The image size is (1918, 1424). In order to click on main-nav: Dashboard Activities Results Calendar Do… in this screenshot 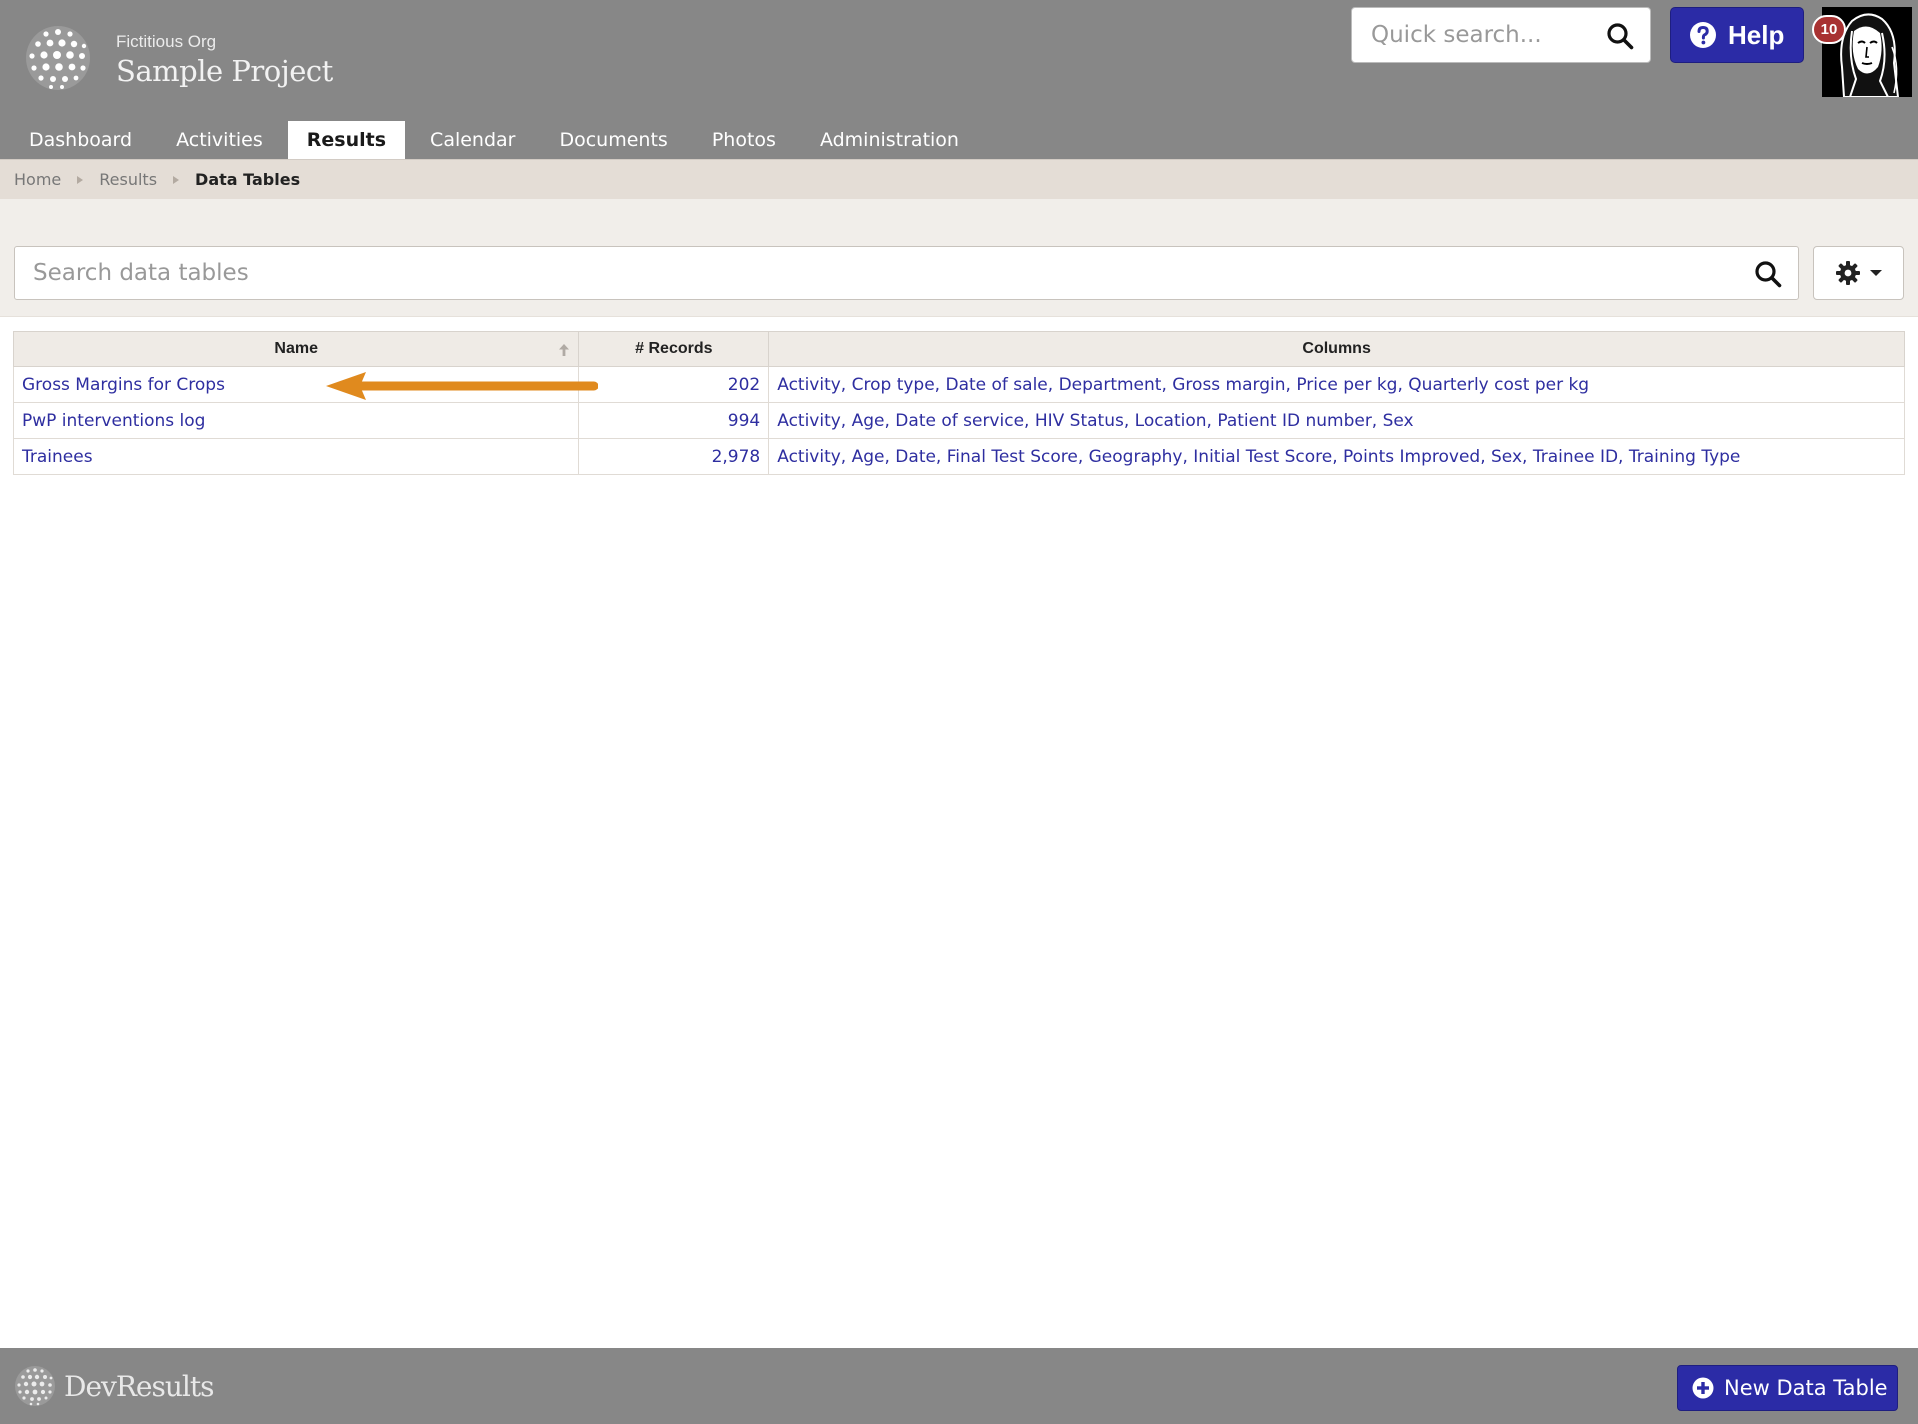, I will do `click(497, 140)`.